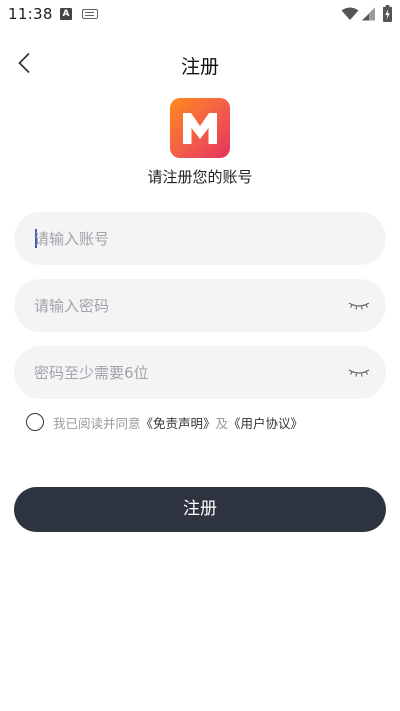  I want to click on register-subtitle: 请注册您的账号, so click(200, 177).